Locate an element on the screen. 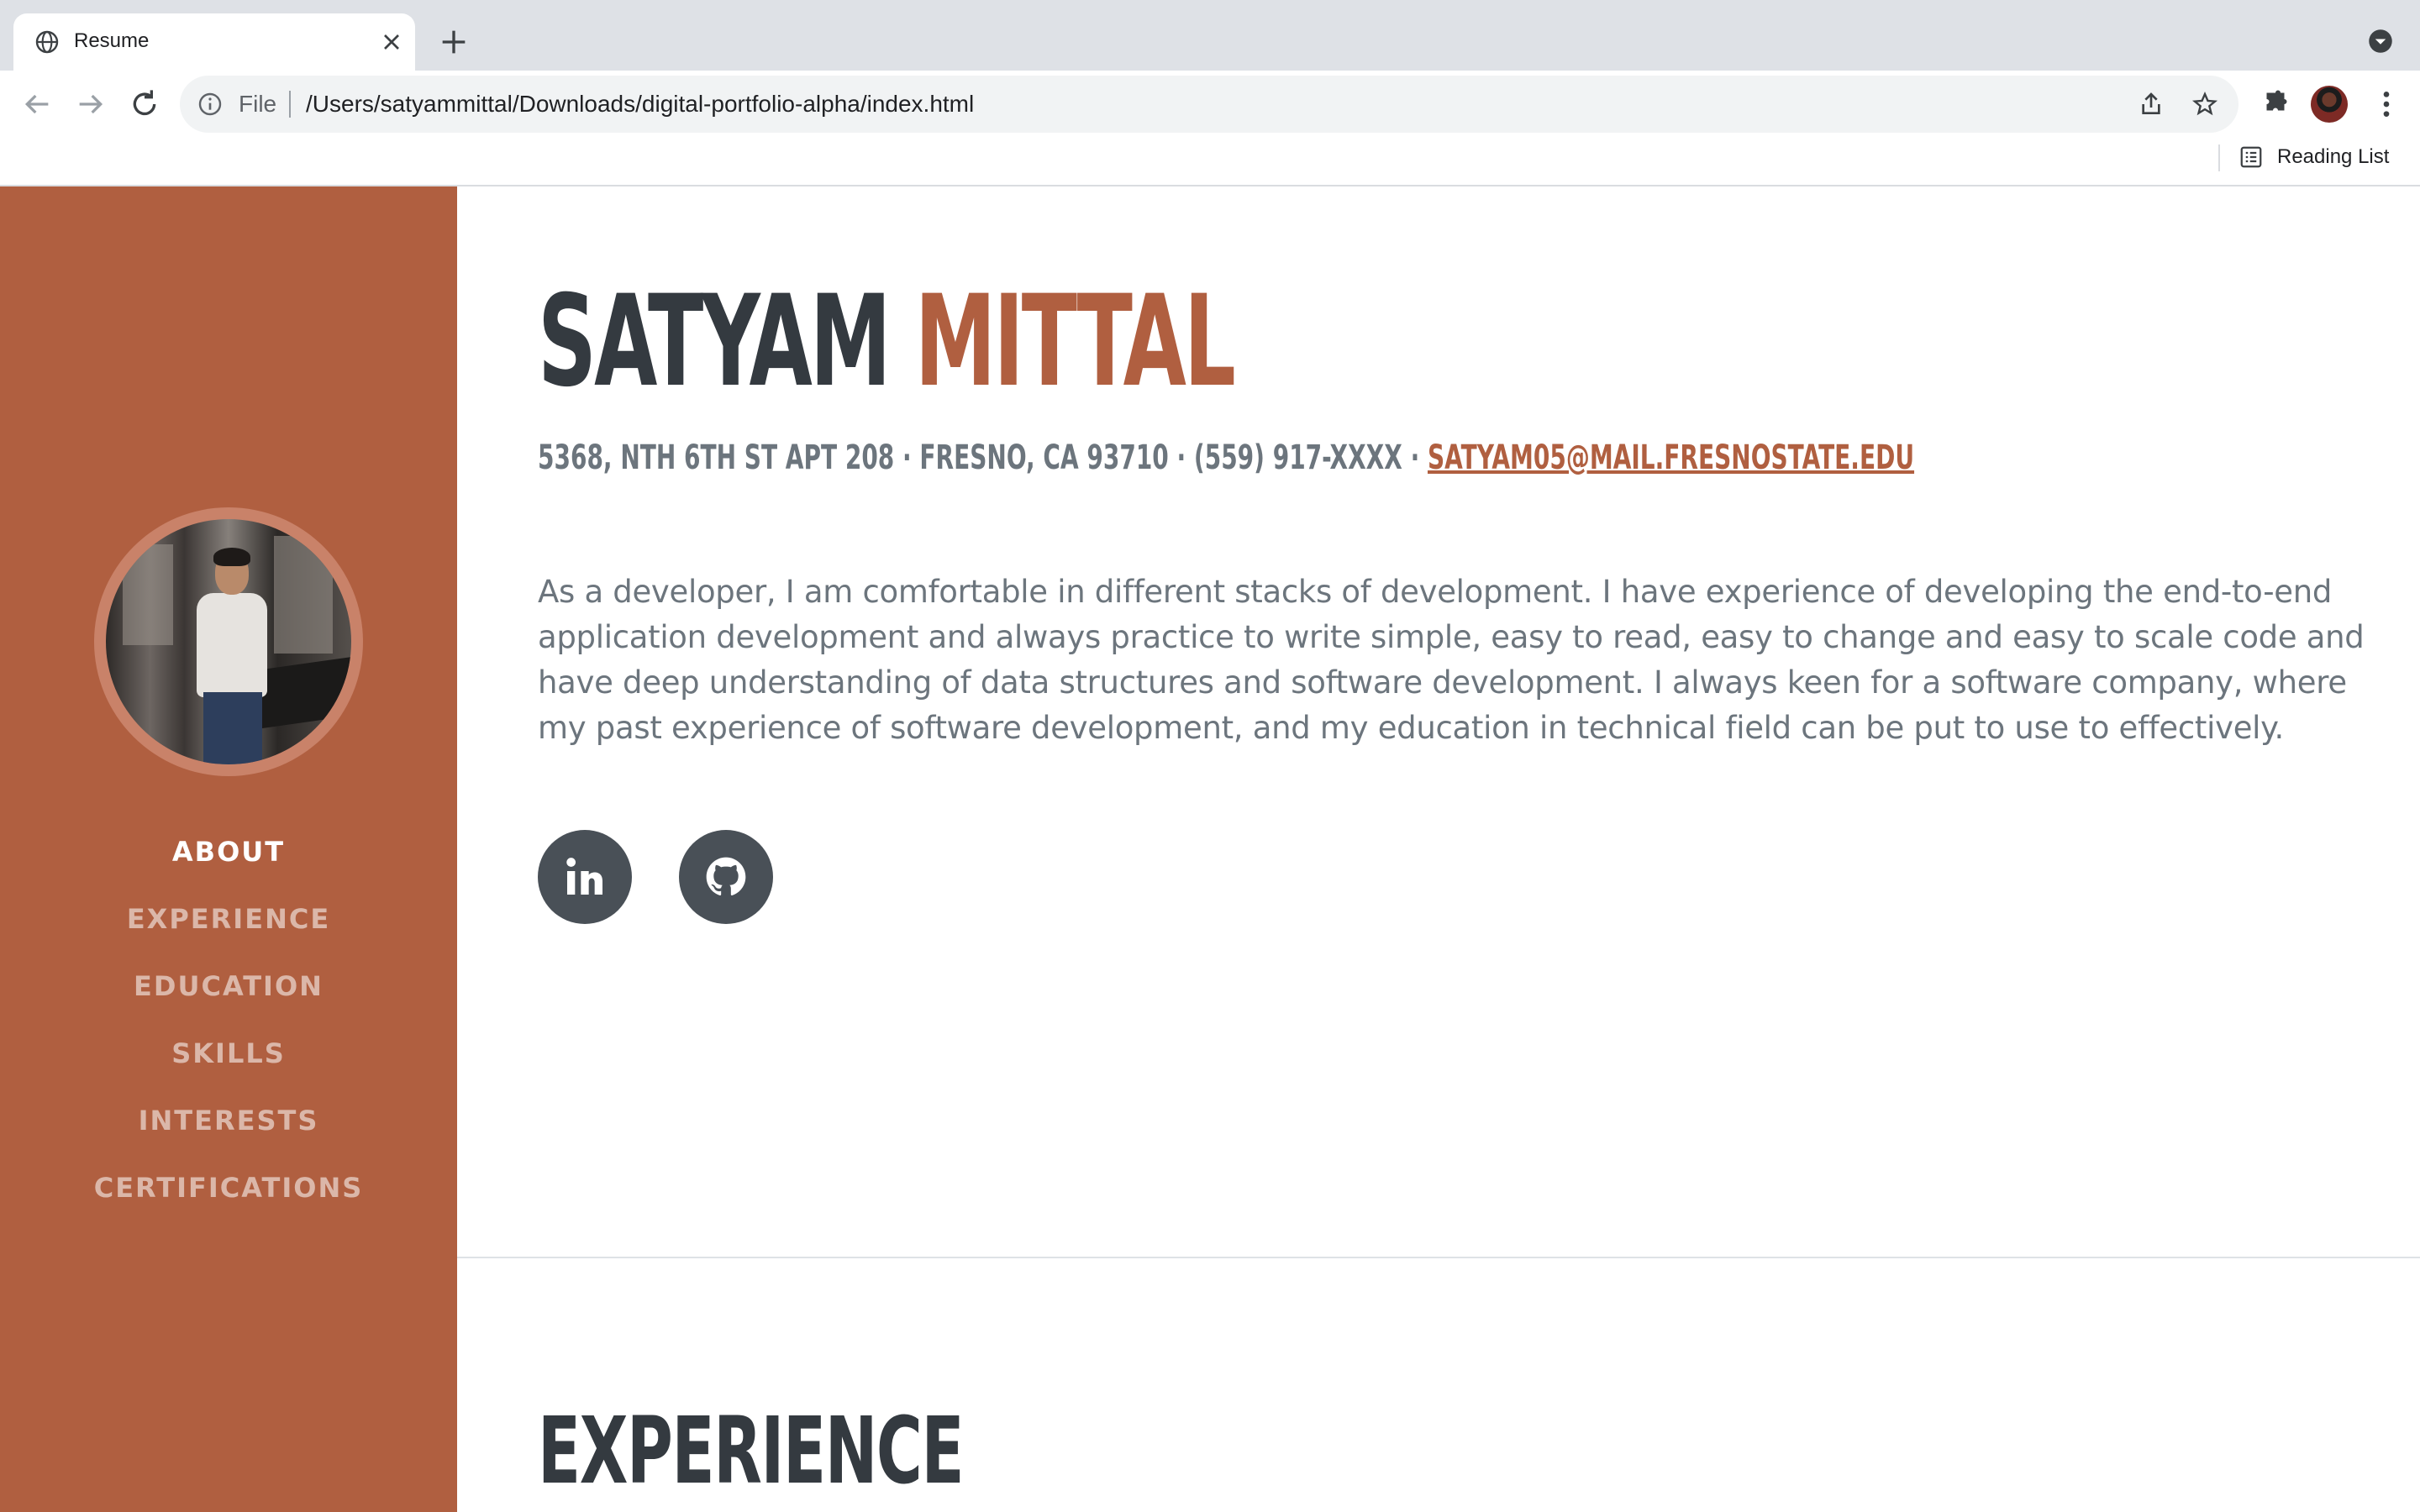  bookmark-star-icon is located at coordinates (2205, 104).